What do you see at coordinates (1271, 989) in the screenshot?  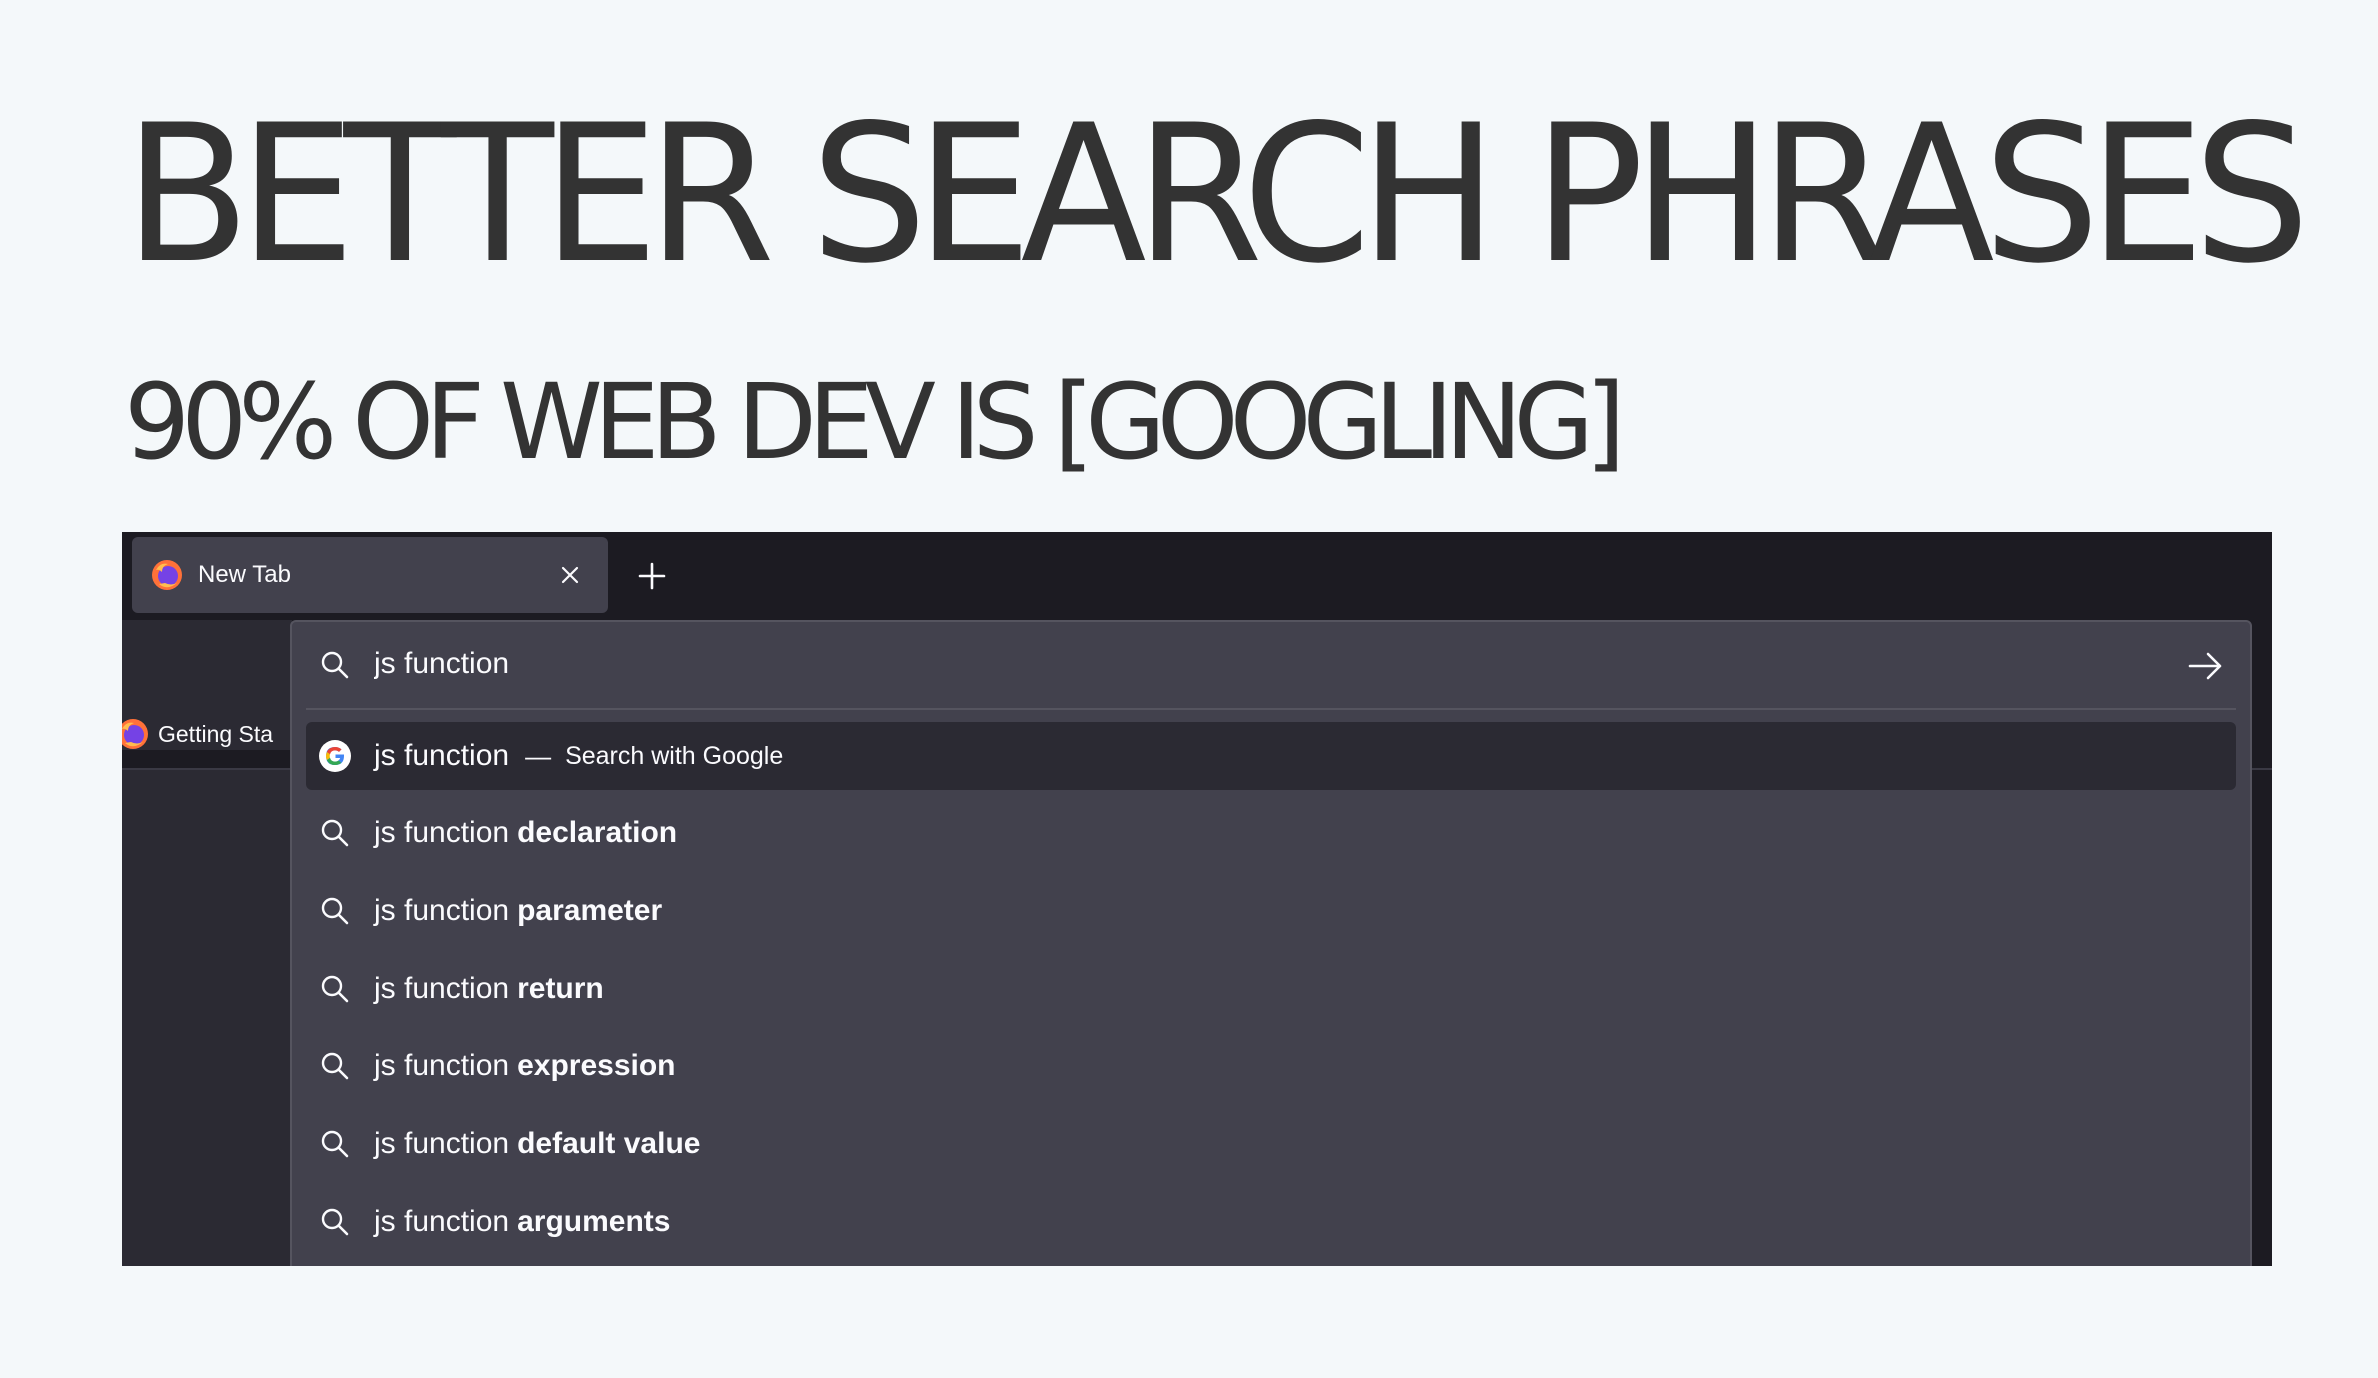 I see `suggestion-return: js function return` at bounding box center [1271, 989].